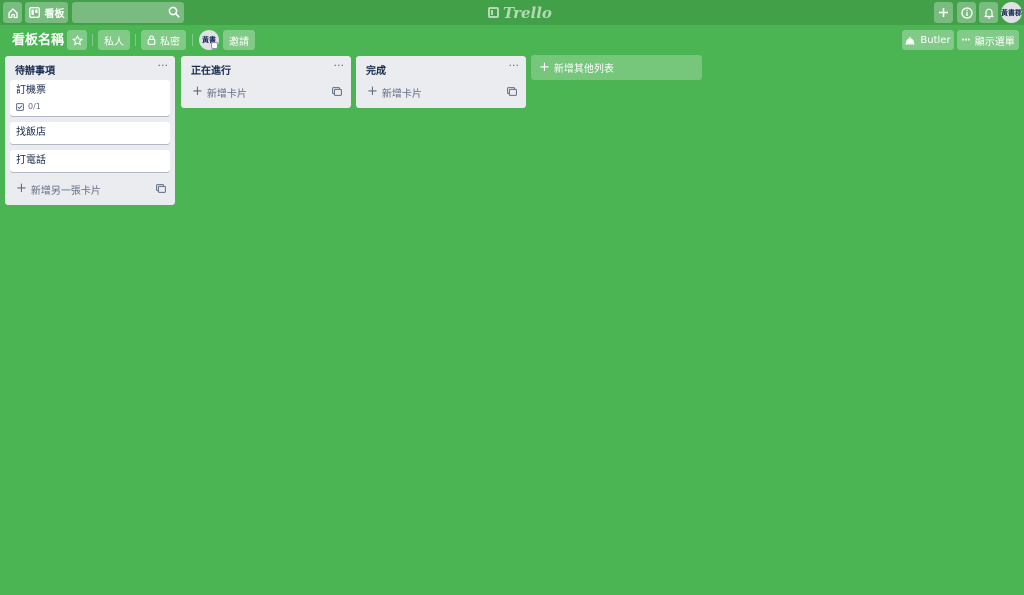  Describe the element at coordinates (616, 67) in the screenshot. I see `add-list-button: + 新增其他列表` at that location.